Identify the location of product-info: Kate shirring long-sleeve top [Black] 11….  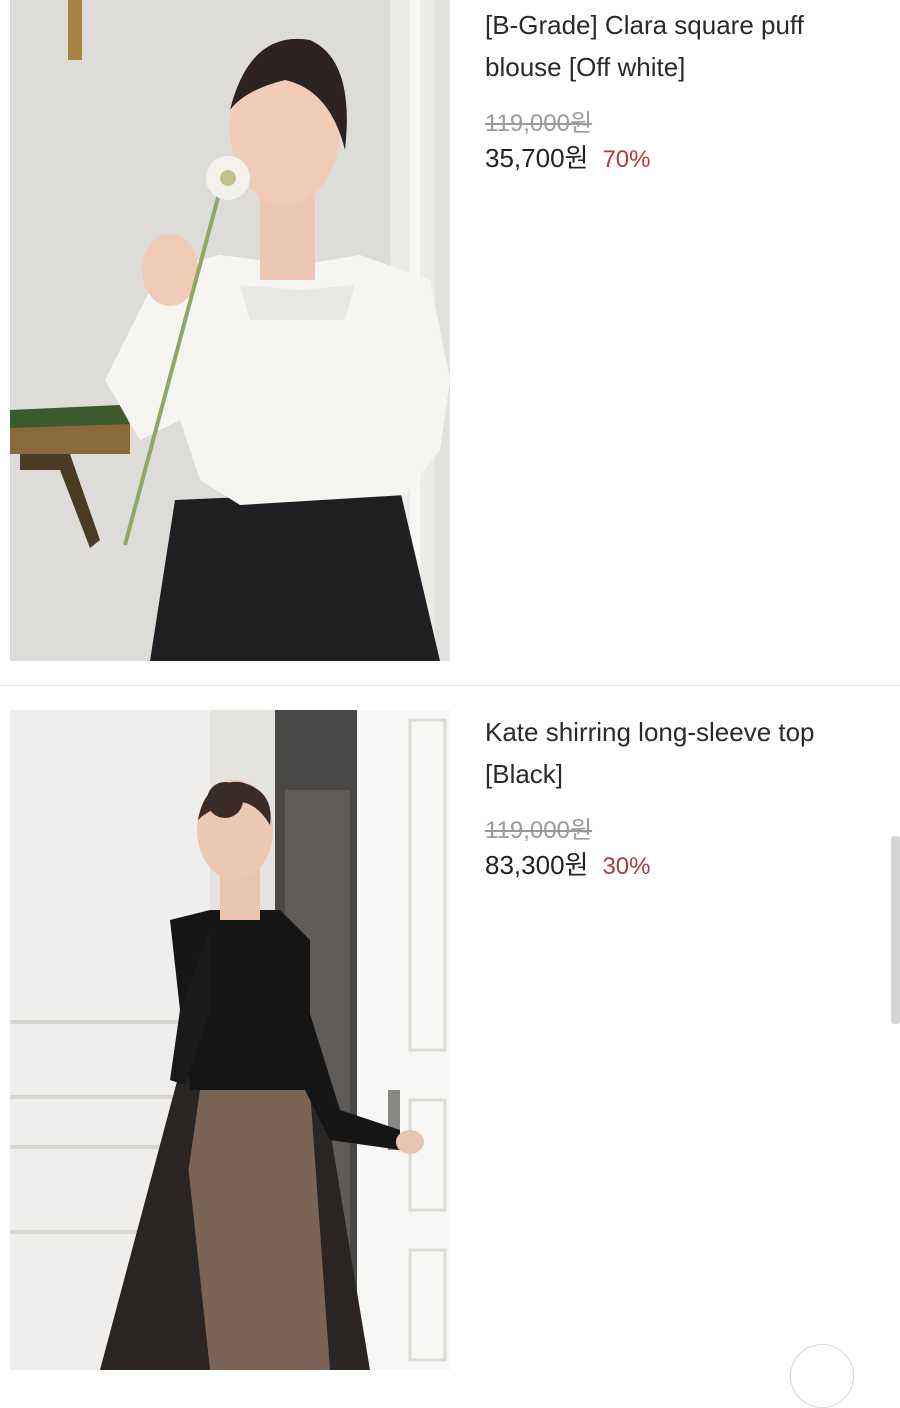
(685, 797).